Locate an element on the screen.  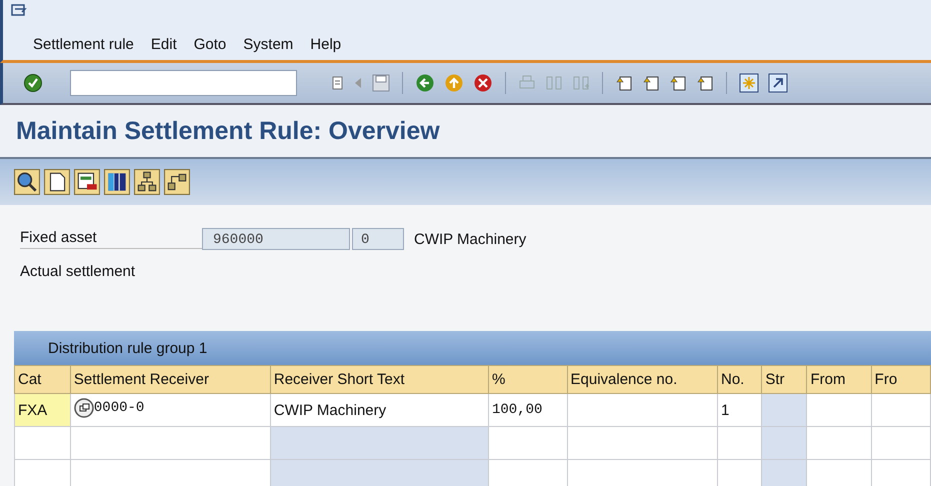
column-header: % is located at coordinates (528, 380).